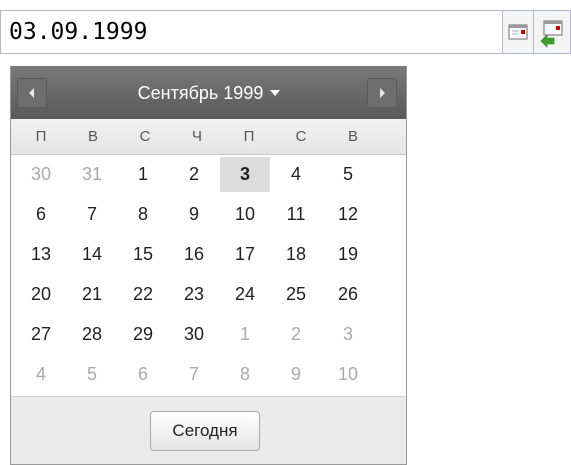 This screenshot has height=465, width=571. What do you see at coordinates (296, 294) in the screenshot?
I see `day-cell: 25` at bounding box center [296, 294].